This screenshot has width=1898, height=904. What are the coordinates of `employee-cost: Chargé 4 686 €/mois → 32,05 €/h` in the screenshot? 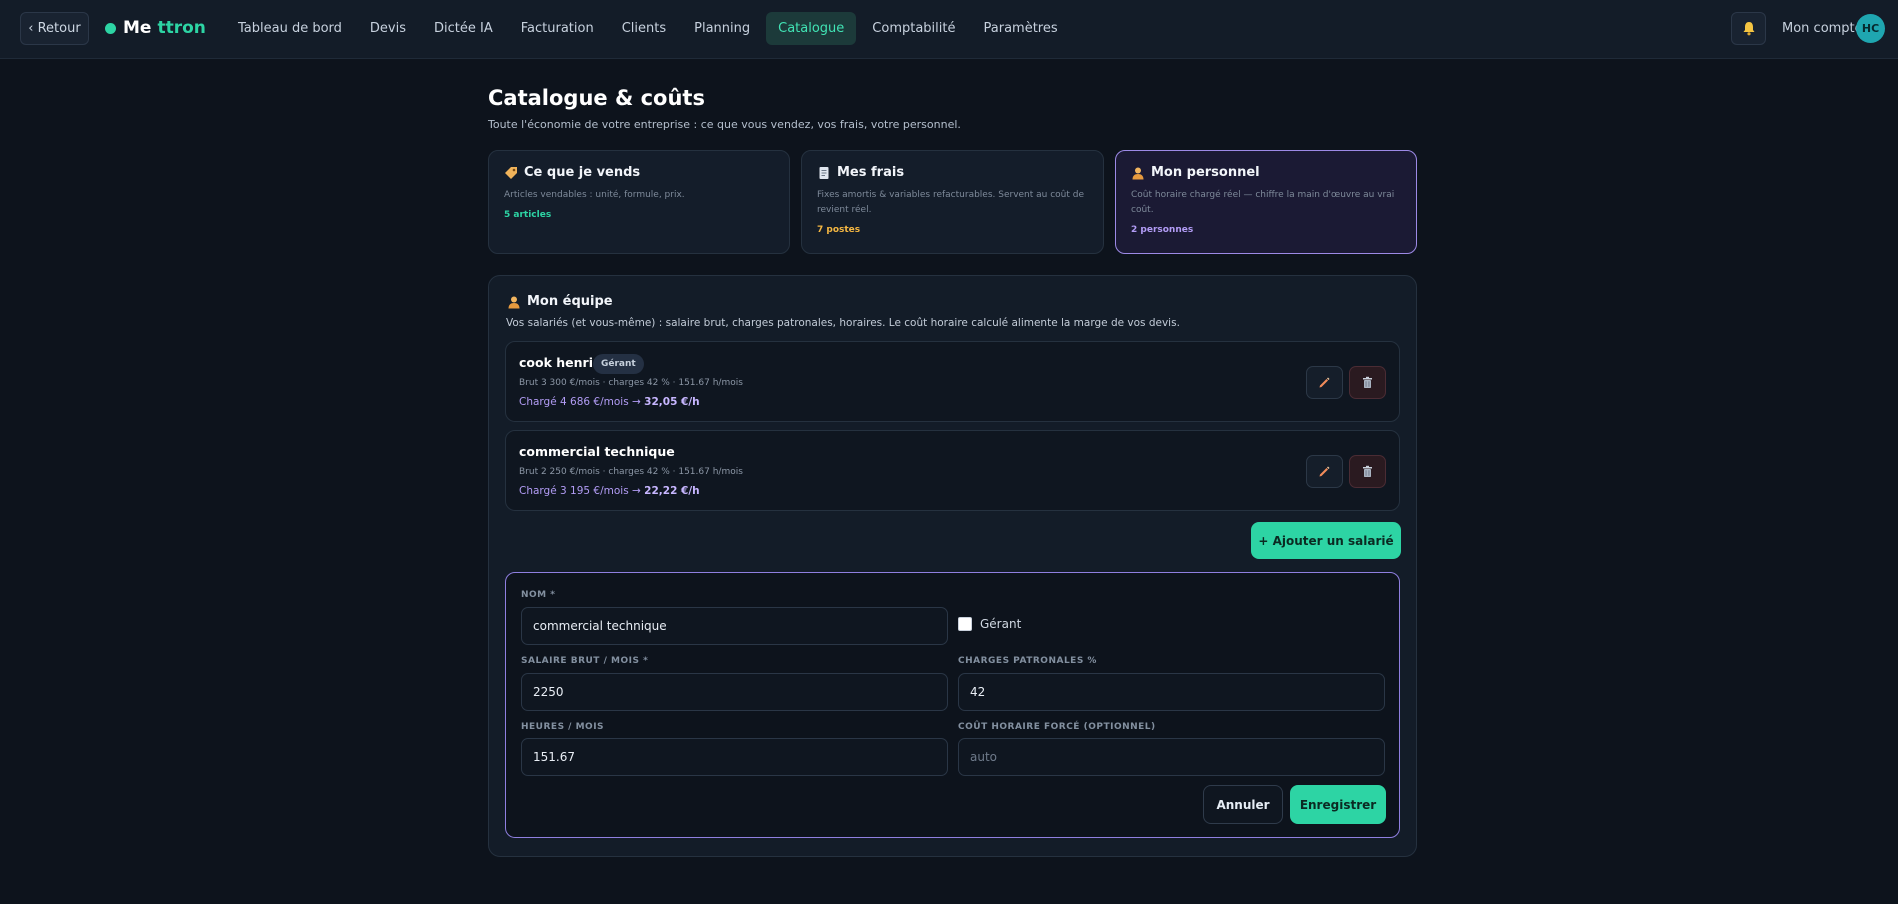 It's located at (609, 402).